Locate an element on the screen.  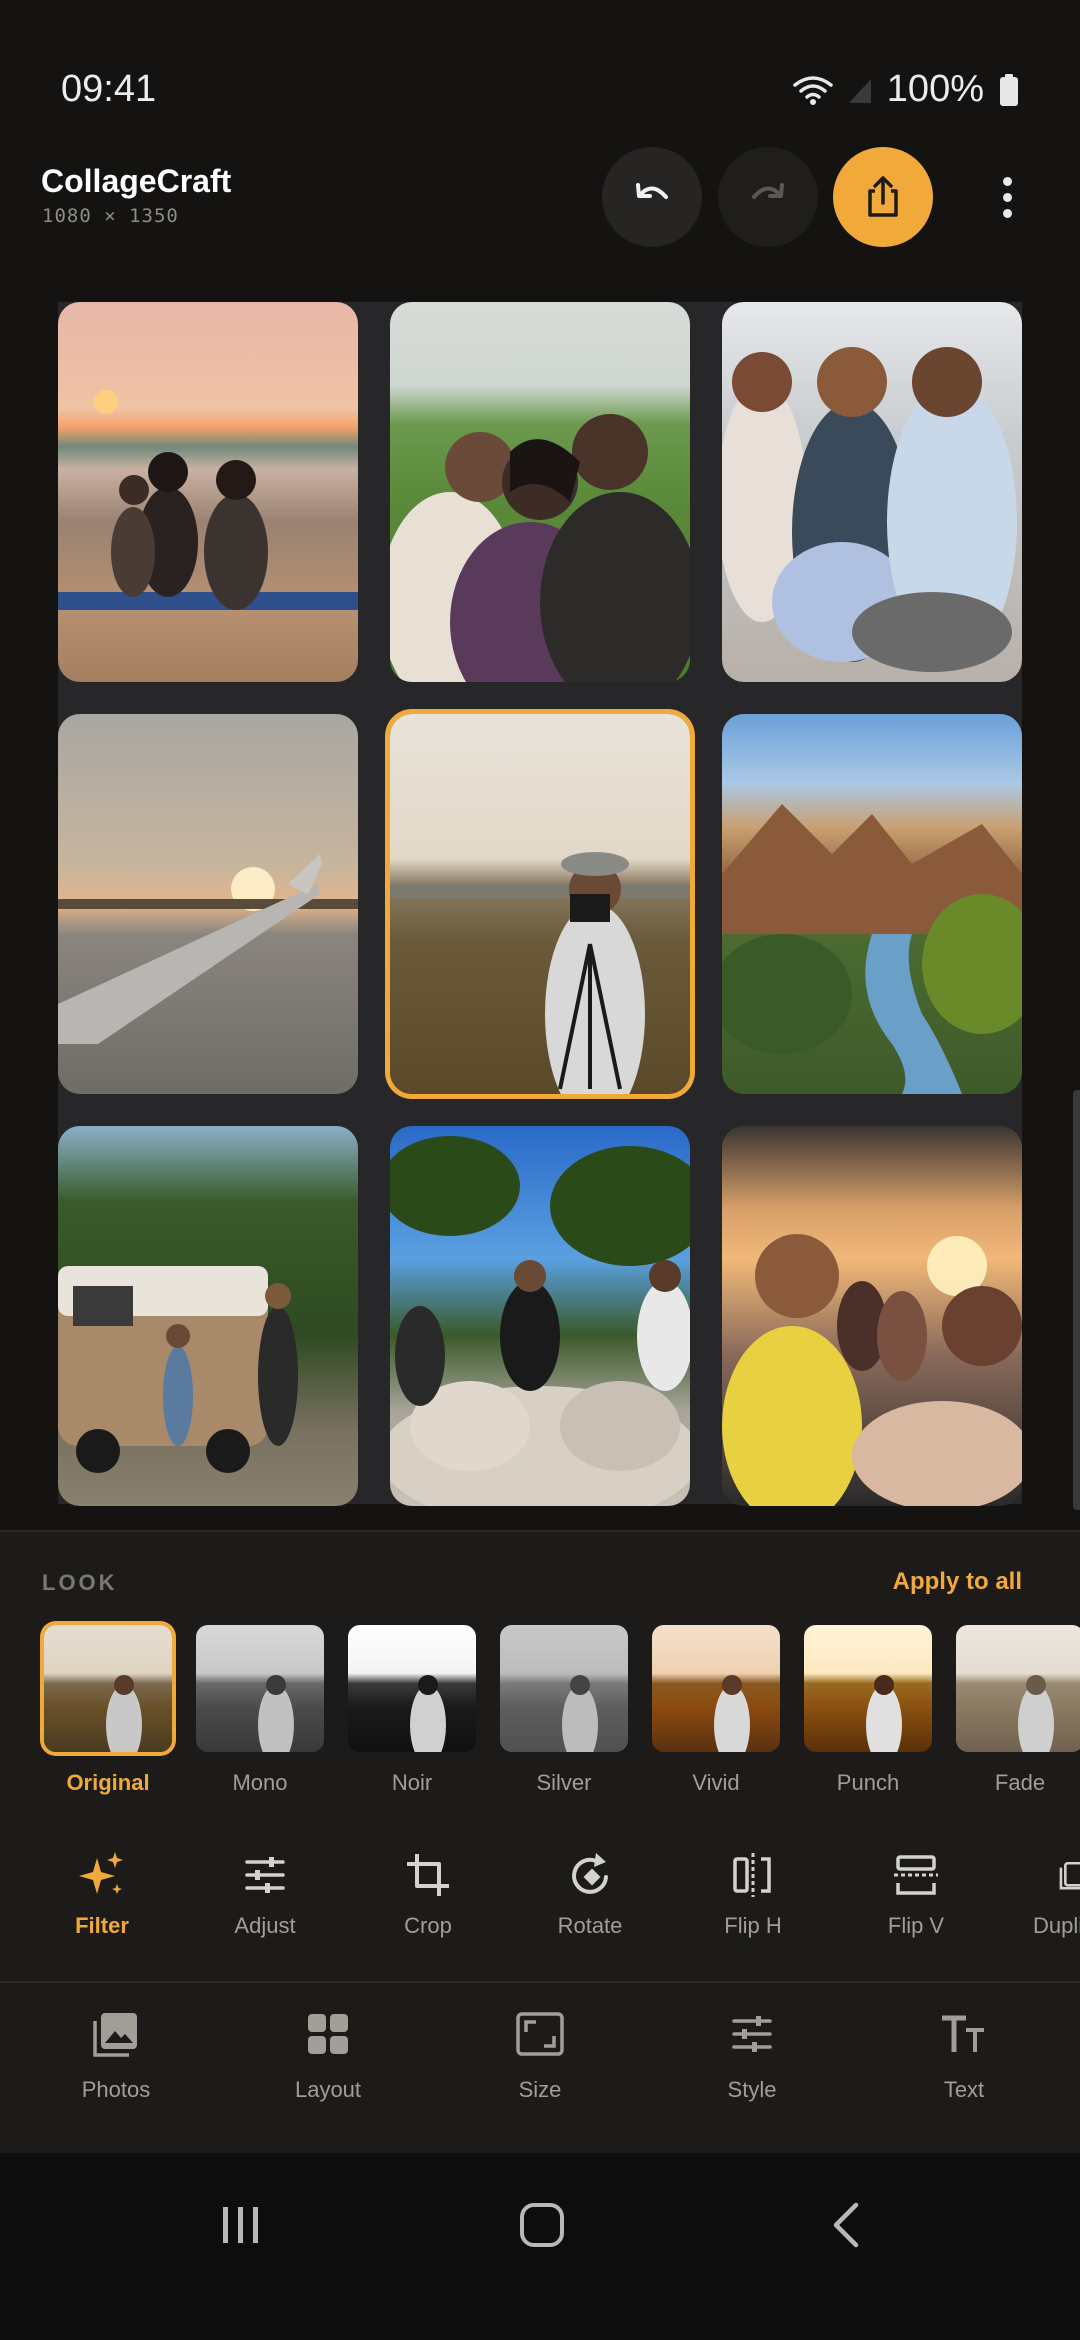
filter-label-vivid: Vivid is located at coordinates (716, 1783).